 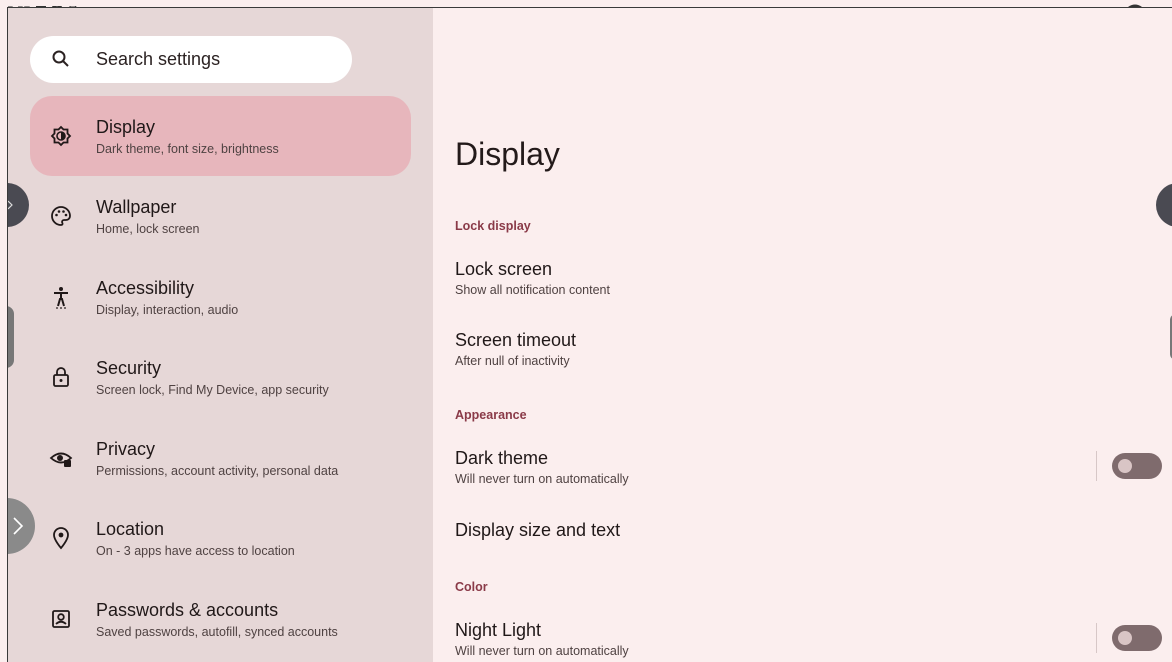 What do you see at coordinates (61, 377) in the screenshot?
I see `lock-icon` at bounding box center [61, 377].